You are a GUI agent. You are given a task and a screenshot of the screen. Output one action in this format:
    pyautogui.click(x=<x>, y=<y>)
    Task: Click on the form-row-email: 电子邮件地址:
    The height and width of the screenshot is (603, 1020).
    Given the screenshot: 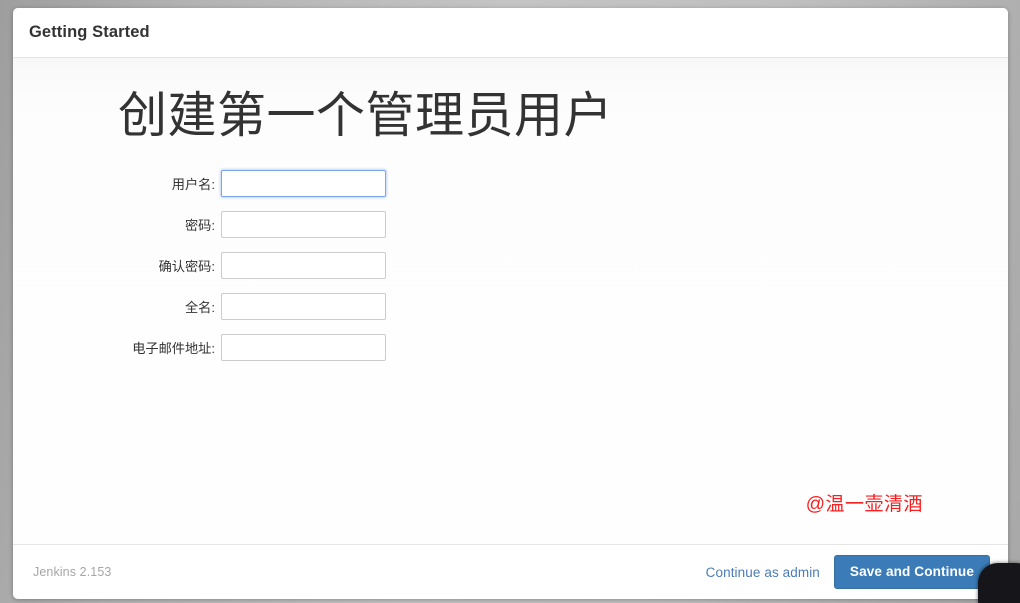 What is the action you would take?
    pyautogui.click(x=510, y=347)
    